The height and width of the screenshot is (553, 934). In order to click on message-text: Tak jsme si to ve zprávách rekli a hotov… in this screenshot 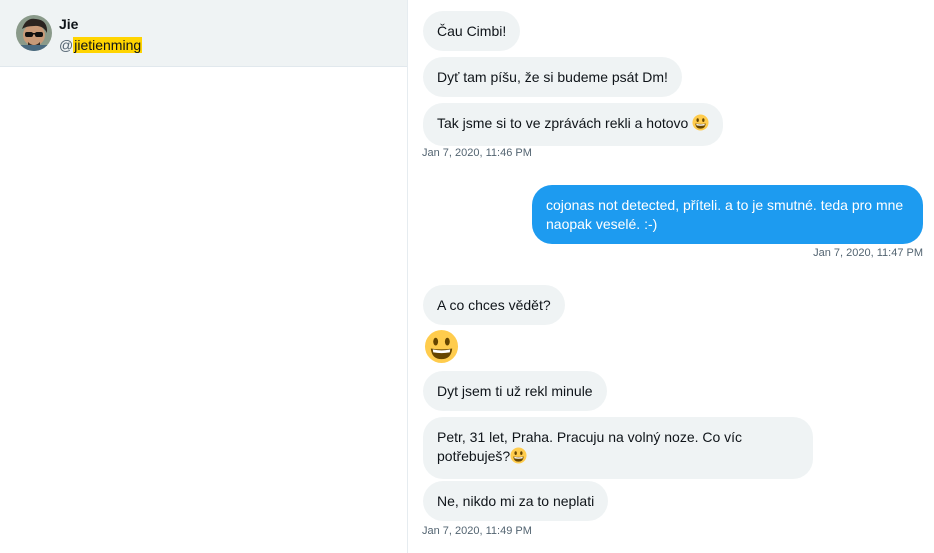, I will do `click(563, 123)`.